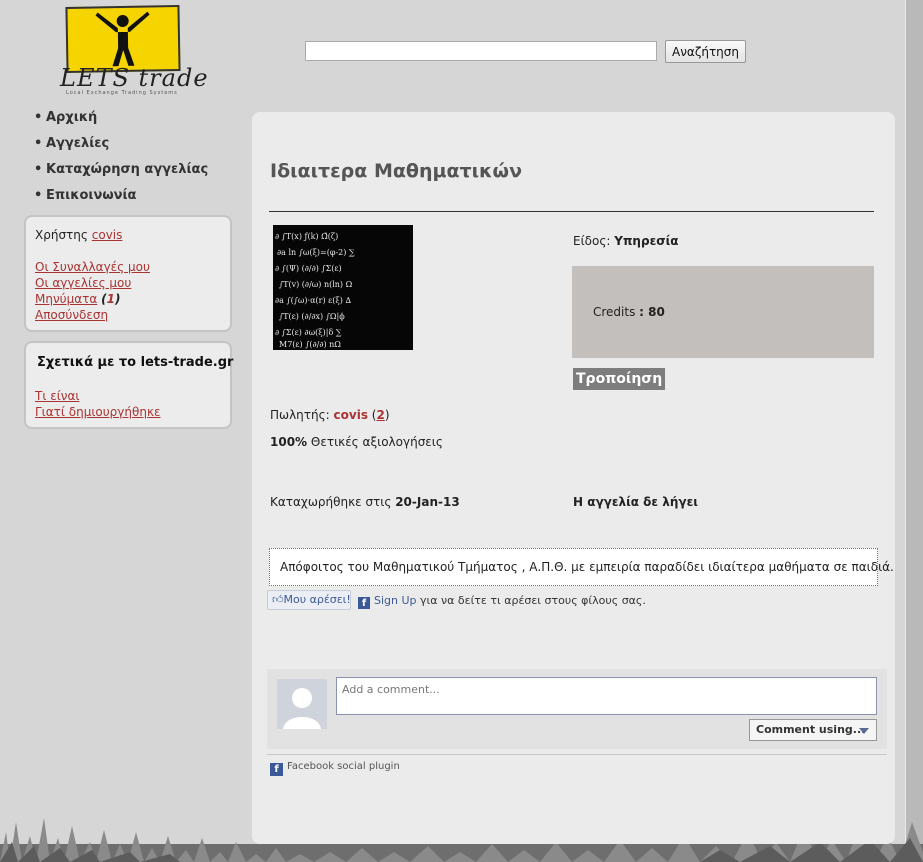  Describe the element at coordinates (127, 169) in the screenshot. I see `nav-item-label: Καταχώρηση αγγελίας` at that location.